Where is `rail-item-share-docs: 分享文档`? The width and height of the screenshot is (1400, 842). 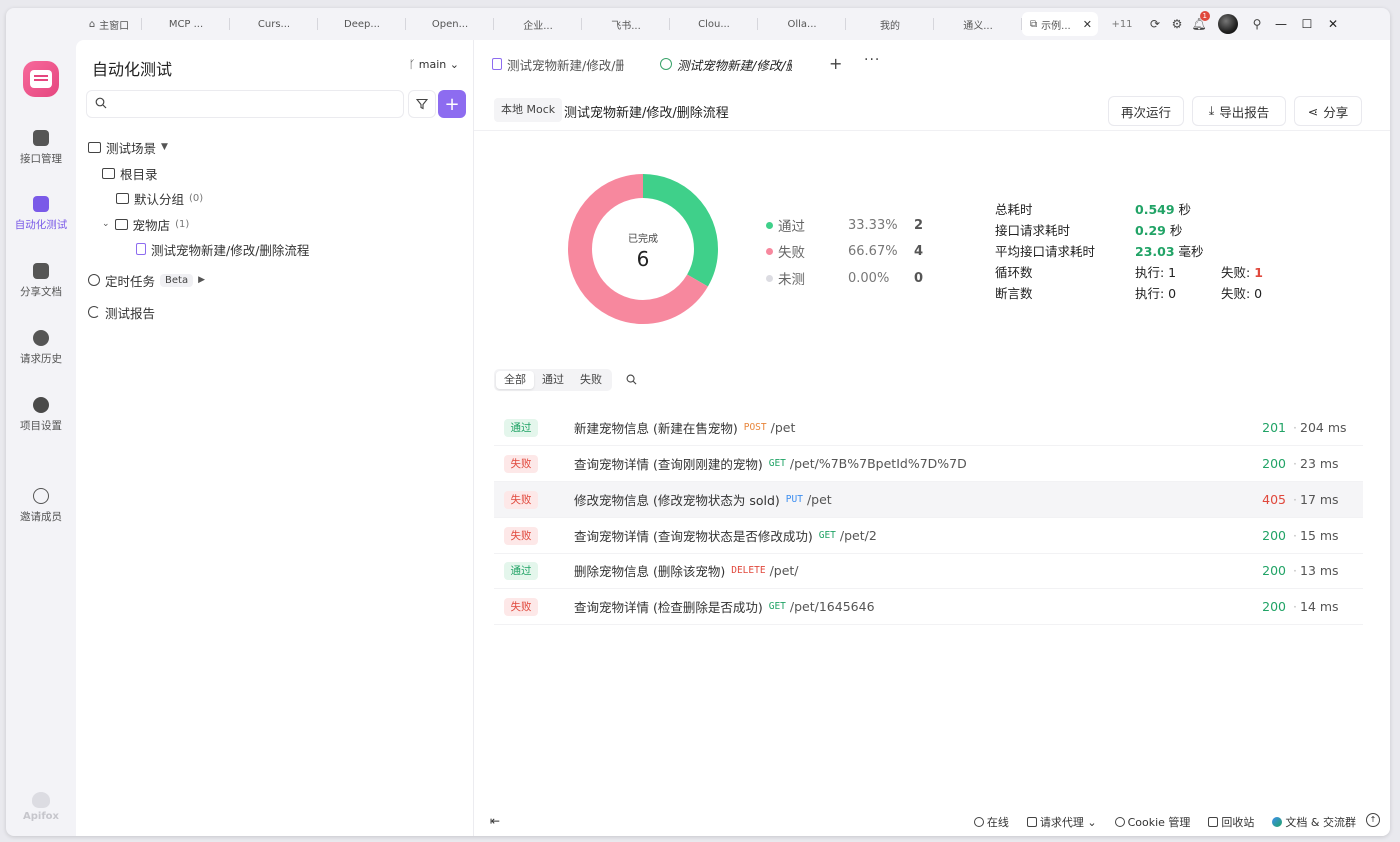
rail-item-share-docs: 分享文档 is located at coordinates (41, 281).